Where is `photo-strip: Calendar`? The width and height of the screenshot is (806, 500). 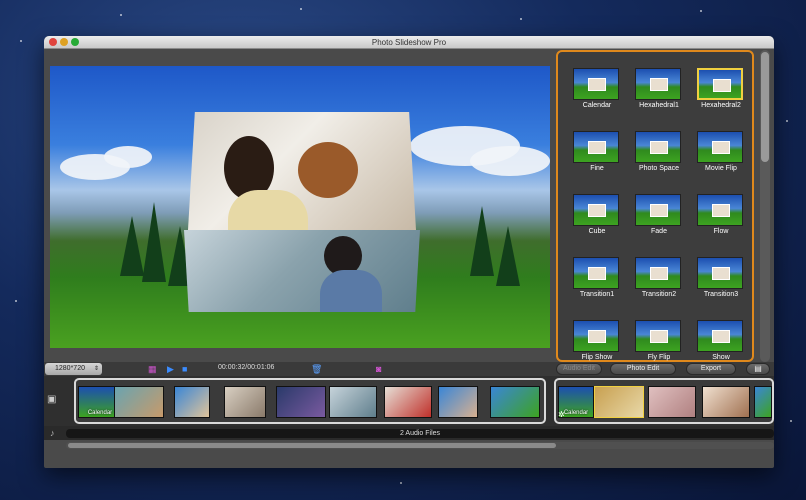
photo-strip: Calendar is located at coordinates (310, 401).